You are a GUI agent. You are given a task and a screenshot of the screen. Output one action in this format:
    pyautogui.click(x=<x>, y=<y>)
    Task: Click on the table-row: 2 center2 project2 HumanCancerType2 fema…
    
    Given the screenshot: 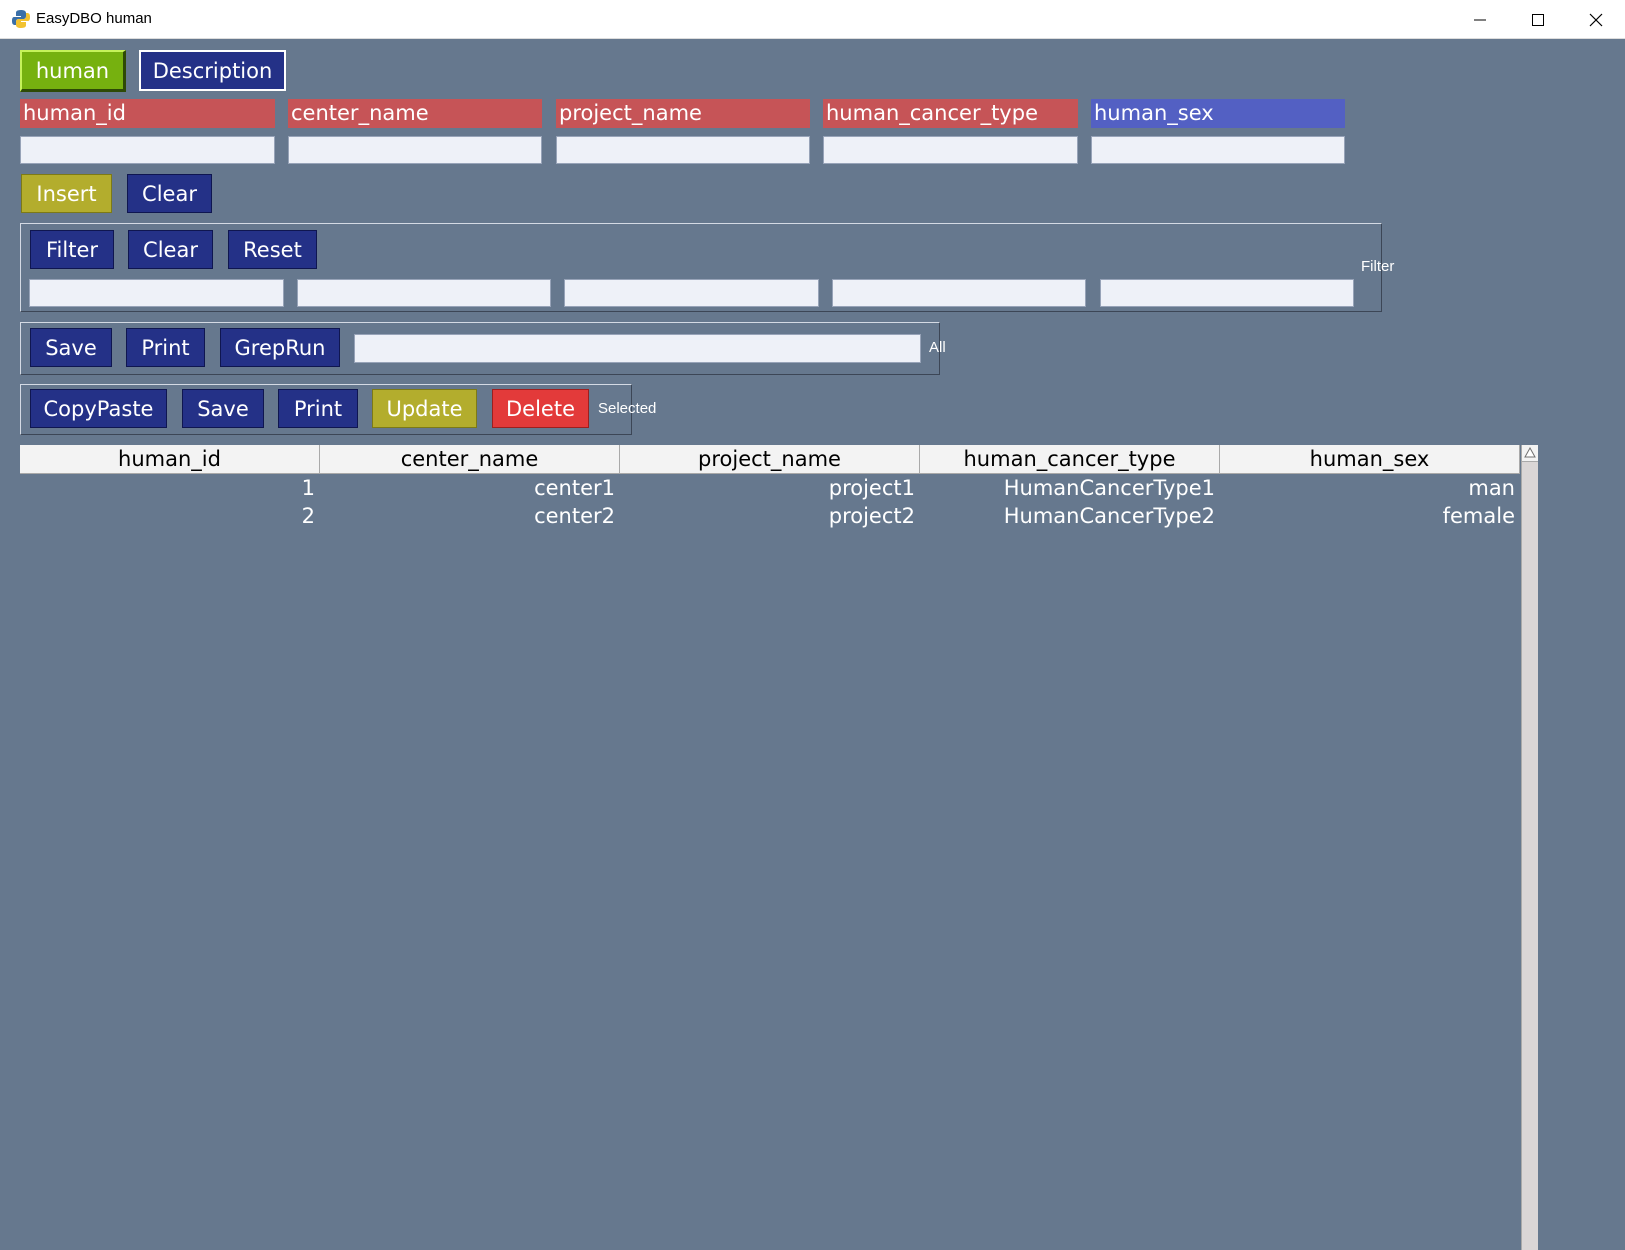 What is the action you would take?
    pyautogui.click(x=770, y=516)
    